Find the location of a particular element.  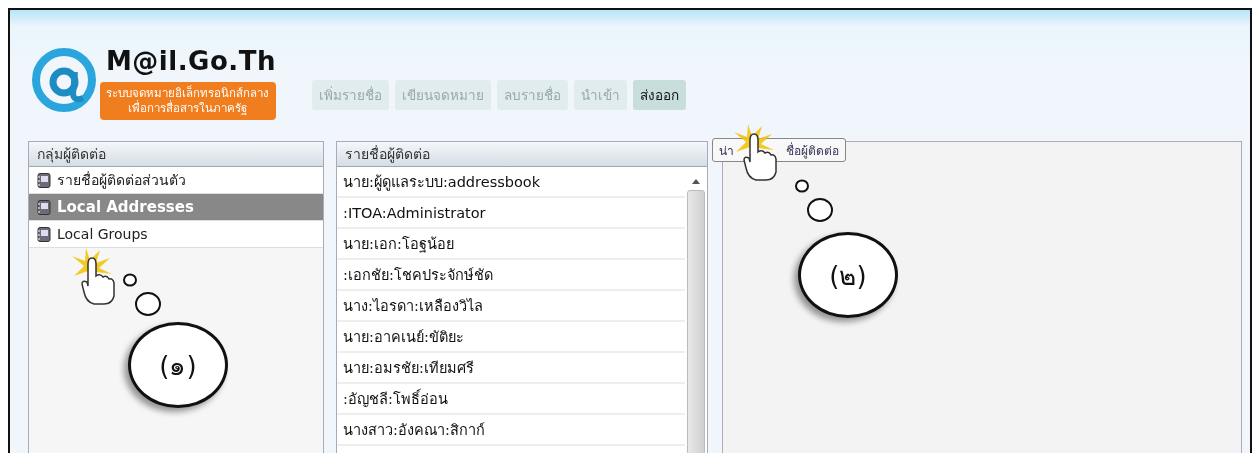

group-item: รายชื่อผู้ติดต่อส่วนตัว is located at coordinates (176, 180).